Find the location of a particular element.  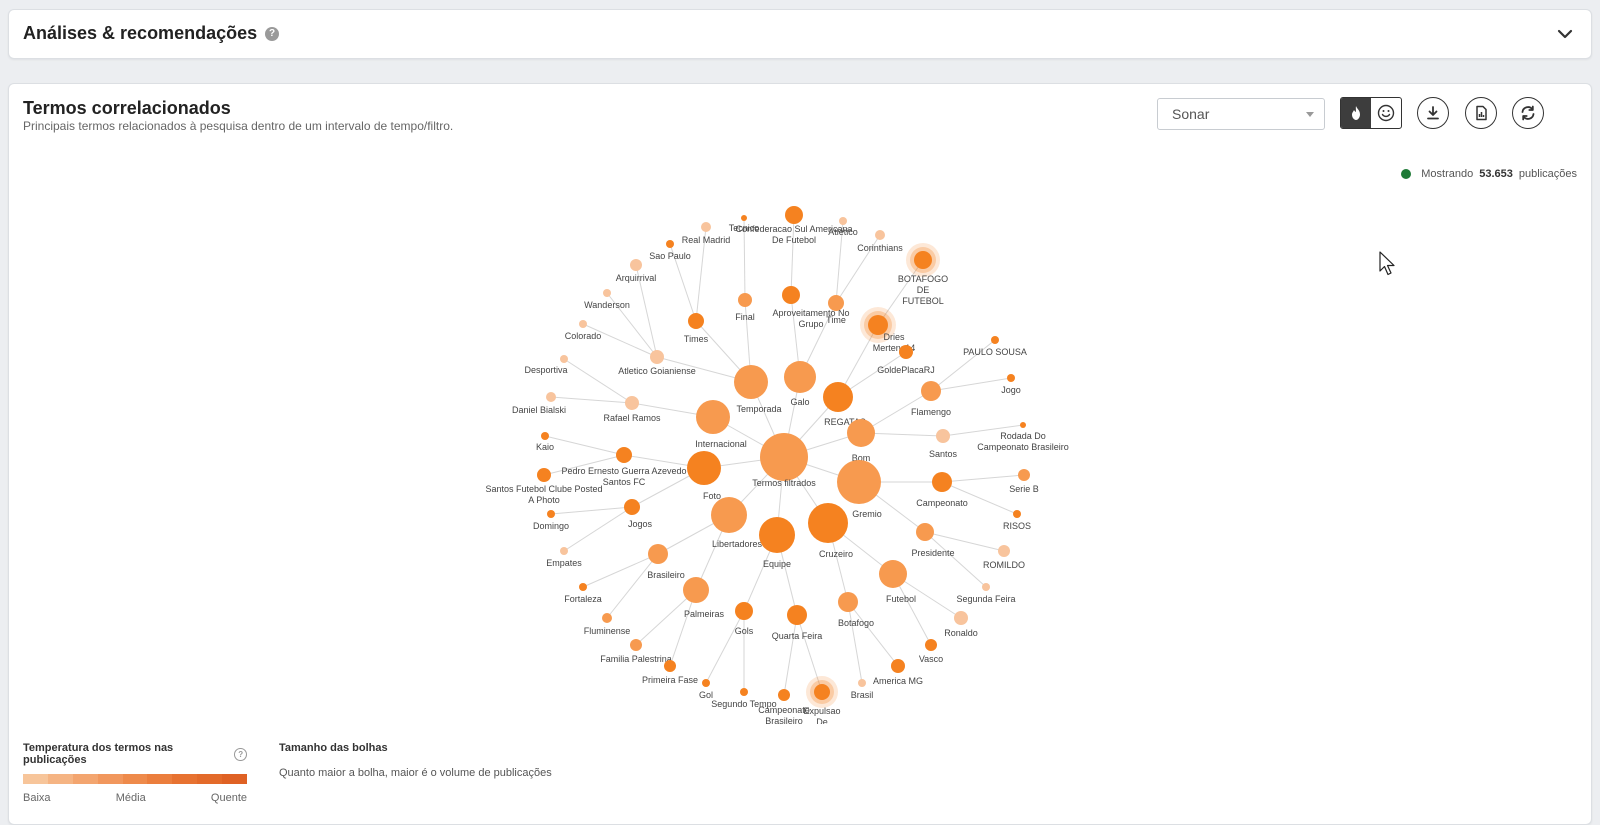

bubble-node: Cruzeiro is located at coordinates (830, 531).